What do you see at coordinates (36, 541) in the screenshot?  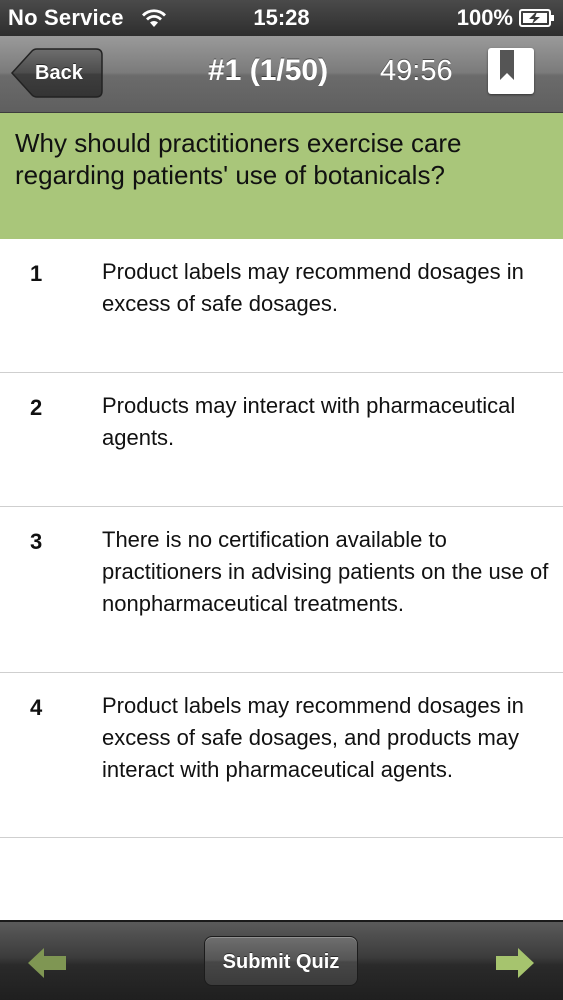 I see `answer-number: 3` at bounding box center [36, 541].